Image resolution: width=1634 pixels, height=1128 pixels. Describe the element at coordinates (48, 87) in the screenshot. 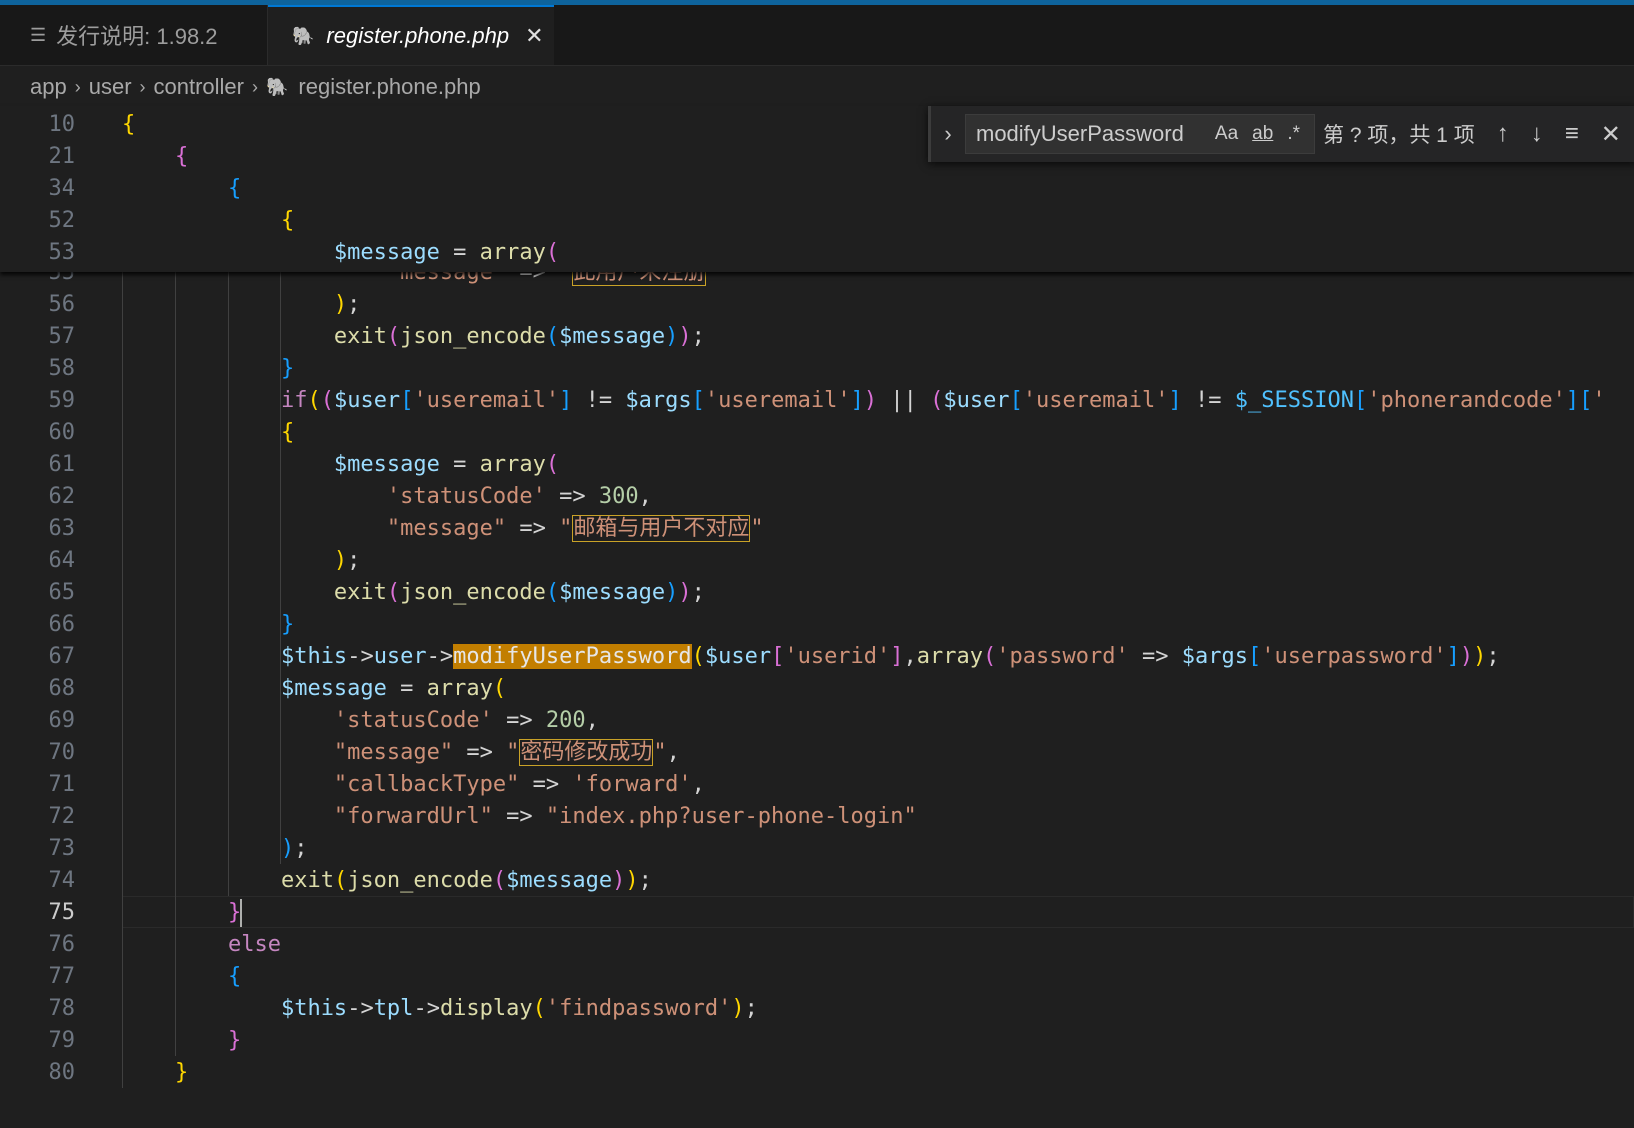

I see `breadcrumb-item-app: app` at that location.